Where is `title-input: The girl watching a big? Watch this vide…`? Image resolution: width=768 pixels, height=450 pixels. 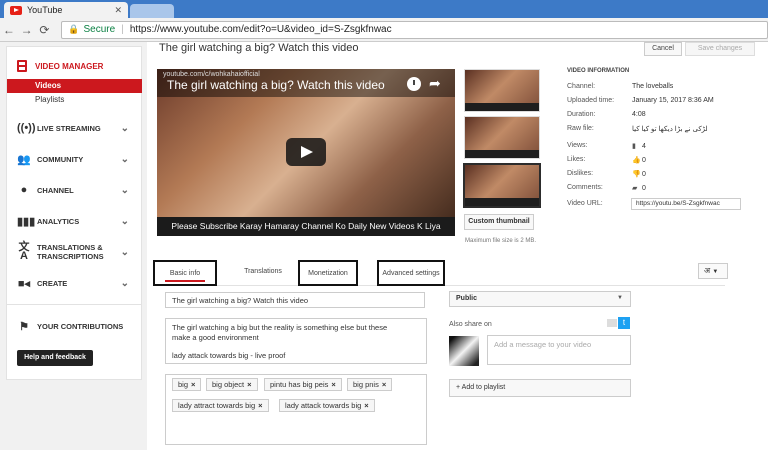
title-input: The girl watching a big? Watch this vide… is located at coordinates (295, 300).